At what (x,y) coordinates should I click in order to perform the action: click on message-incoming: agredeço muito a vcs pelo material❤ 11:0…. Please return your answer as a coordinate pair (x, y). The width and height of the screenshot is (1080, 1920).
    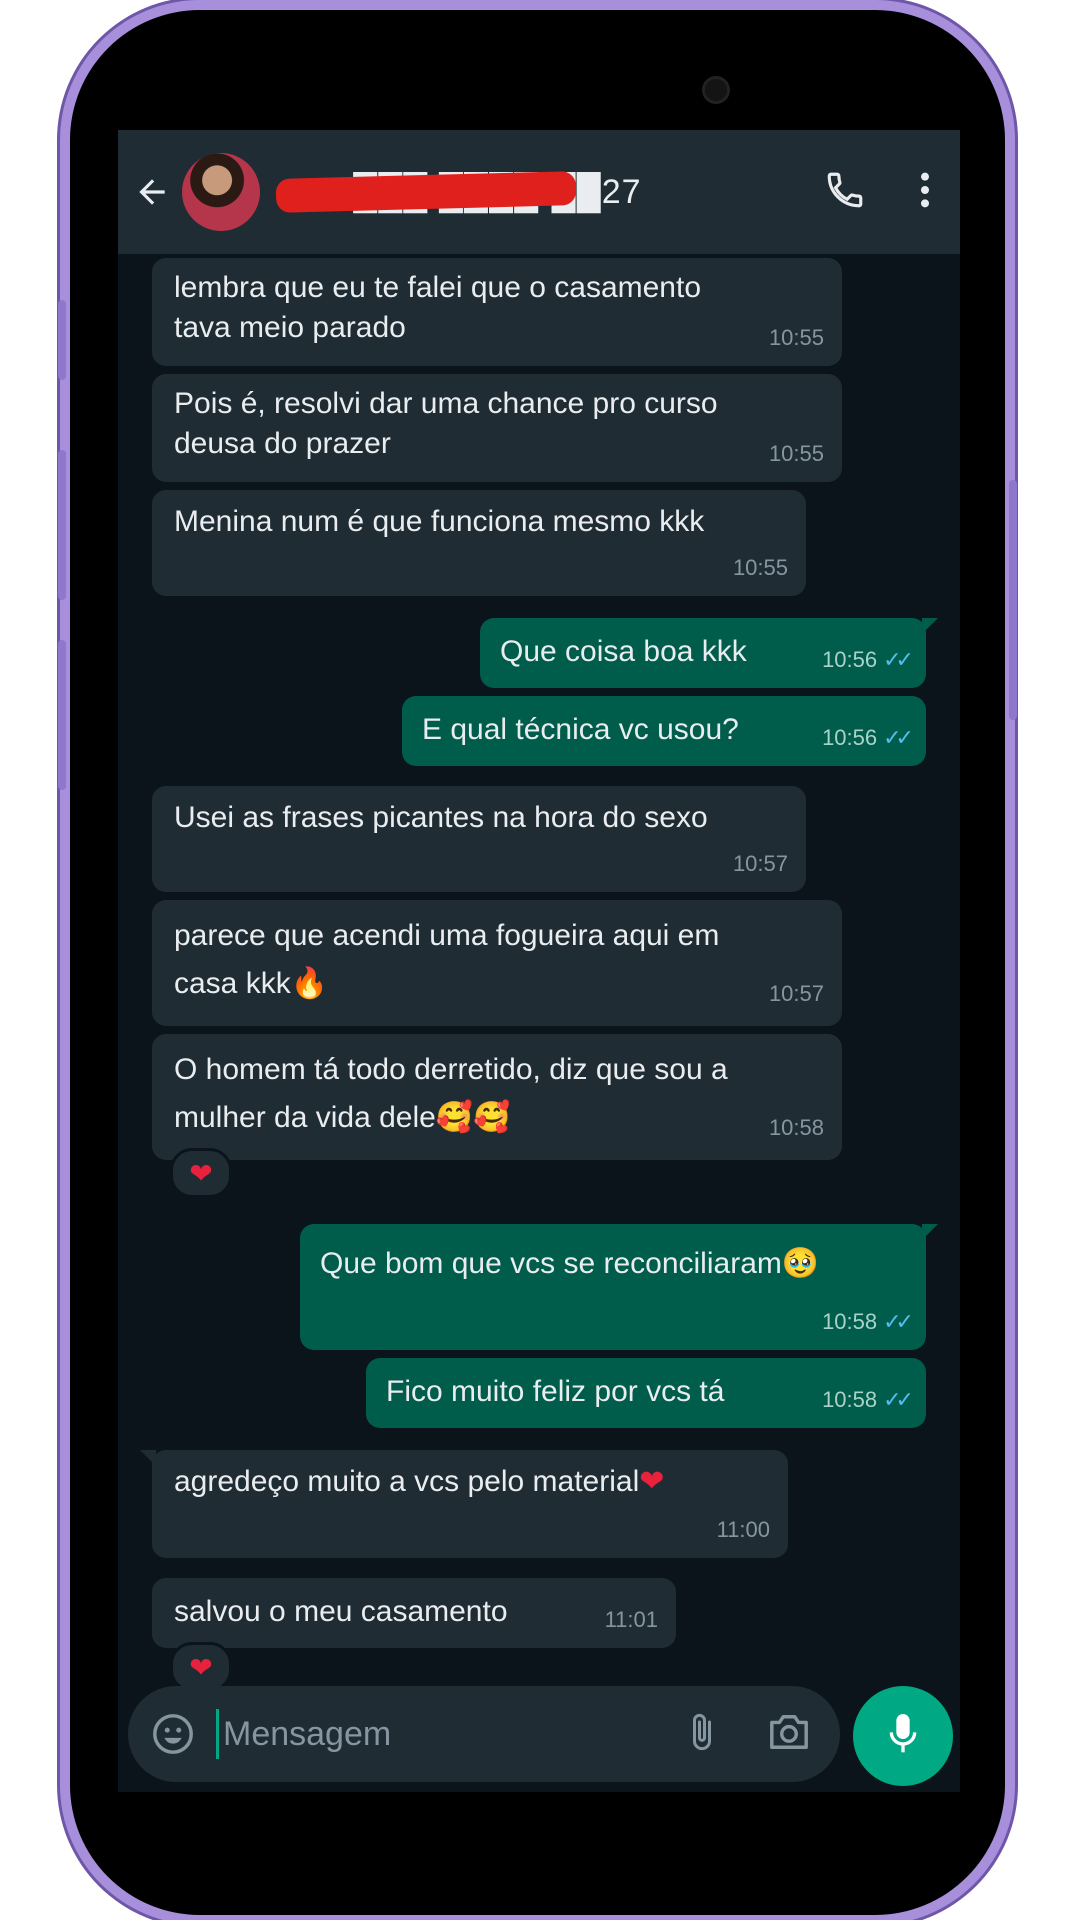
    Looking at the image, I should click on (464, 1504).